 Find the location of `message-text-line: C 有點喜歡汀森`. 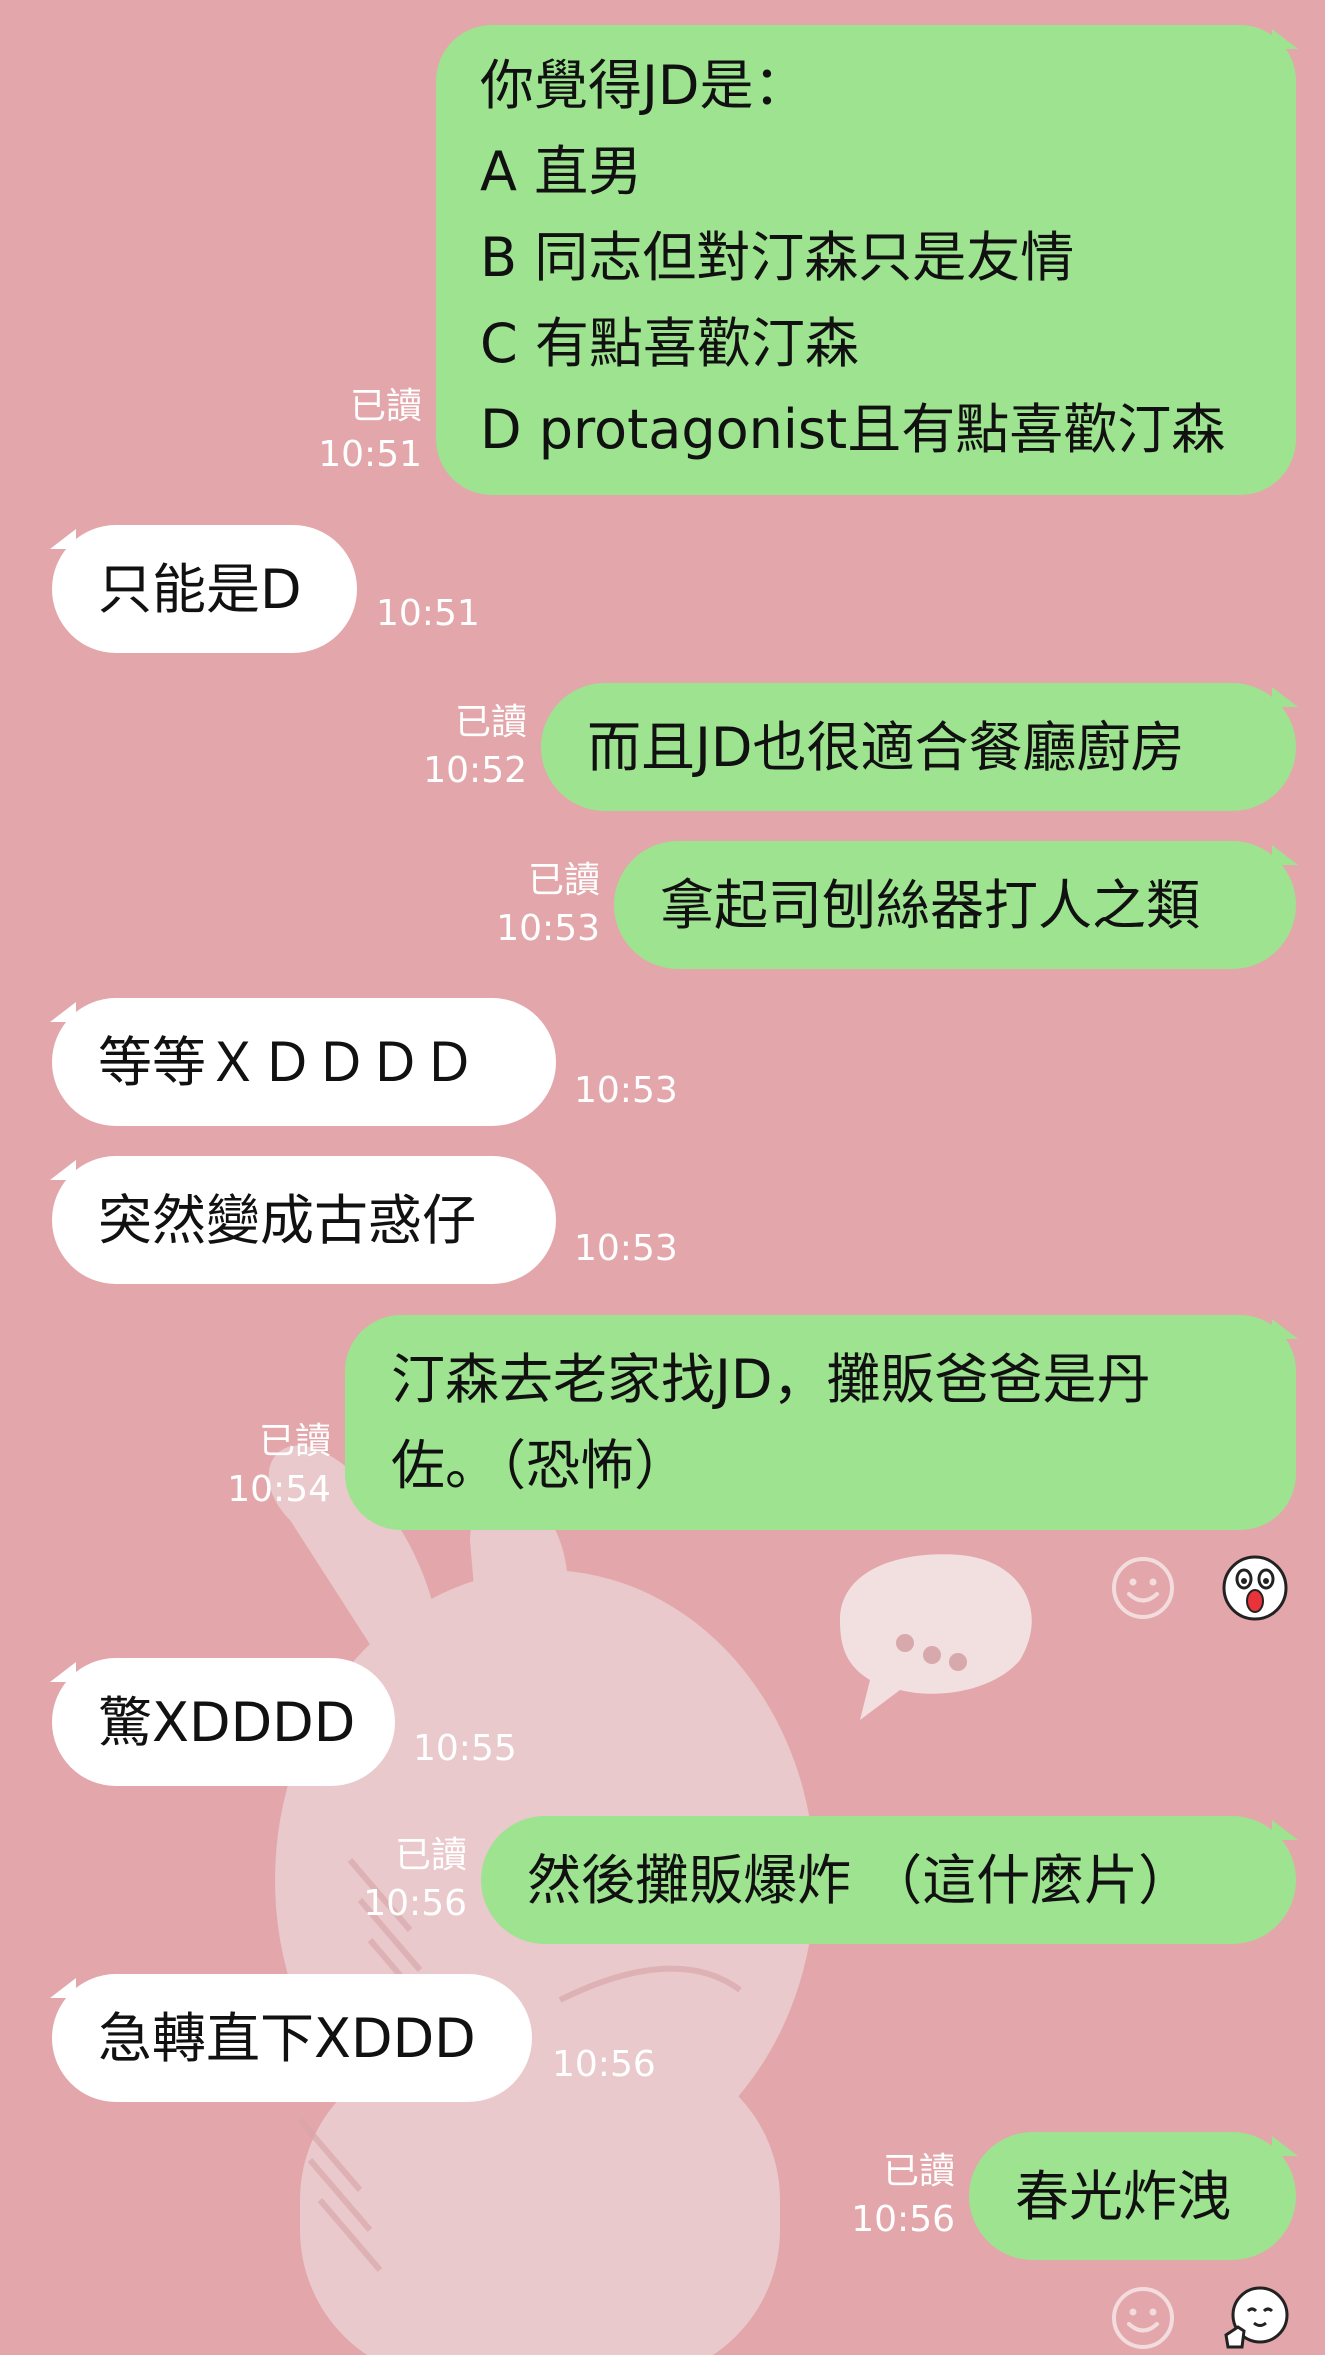

message-text-line: C 有點喜歡汀森 is located at coordinates (669, 343).